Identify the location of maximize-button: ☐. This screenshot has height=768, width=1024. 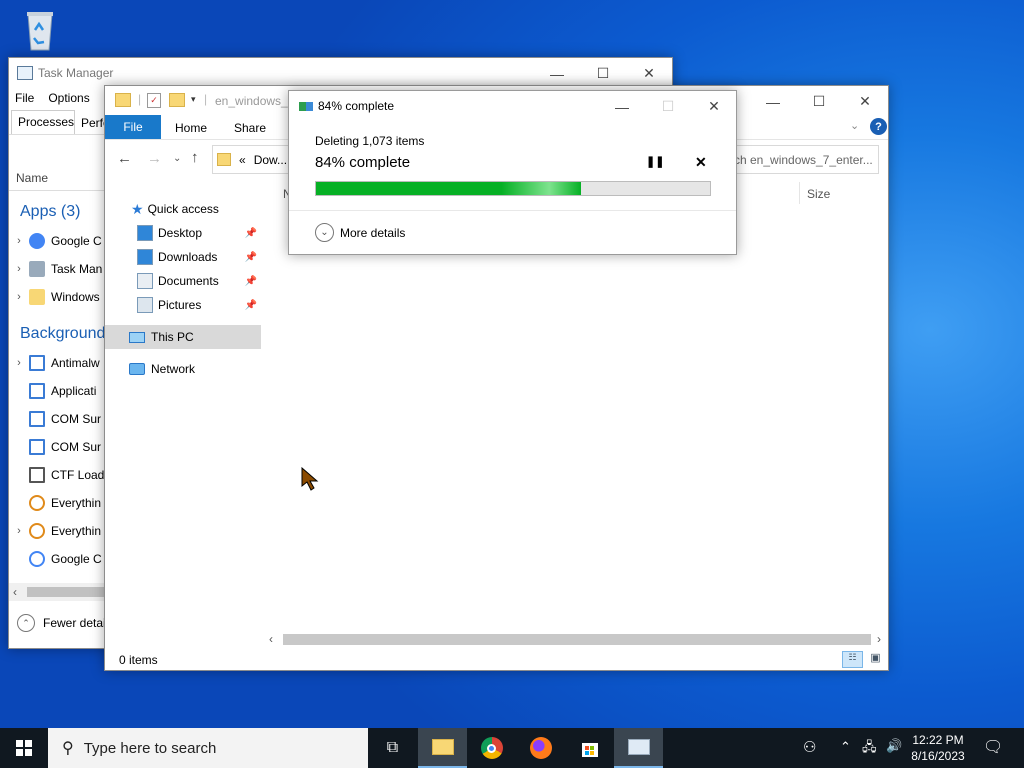
(819, 101).